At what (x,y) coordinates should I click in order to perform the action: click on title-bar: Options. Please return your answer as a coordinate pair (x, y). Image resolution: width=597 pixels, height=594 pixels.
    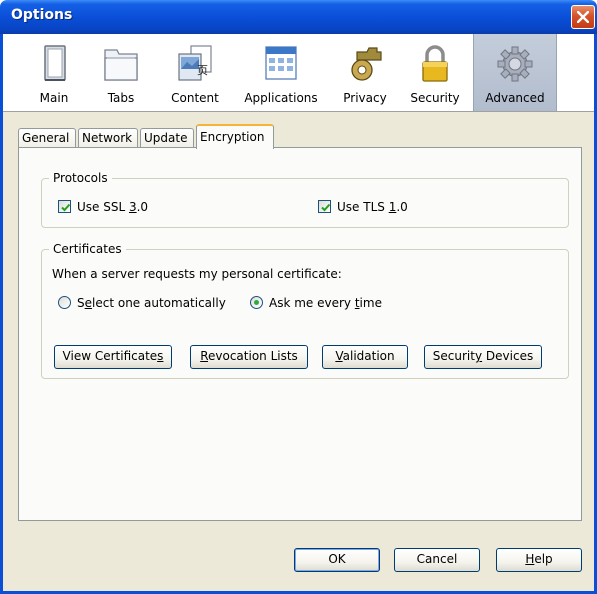
    Looking at the image, I should click on (298, 17).